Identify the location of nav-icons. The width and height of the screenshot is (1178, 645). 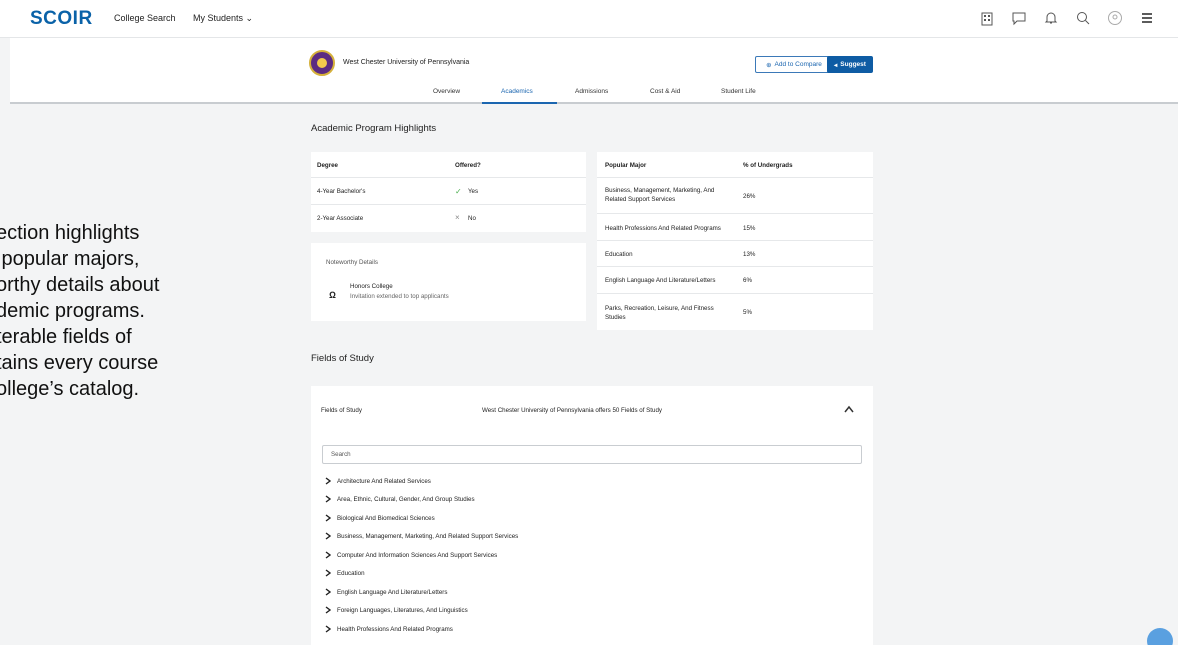
(1067, 18).